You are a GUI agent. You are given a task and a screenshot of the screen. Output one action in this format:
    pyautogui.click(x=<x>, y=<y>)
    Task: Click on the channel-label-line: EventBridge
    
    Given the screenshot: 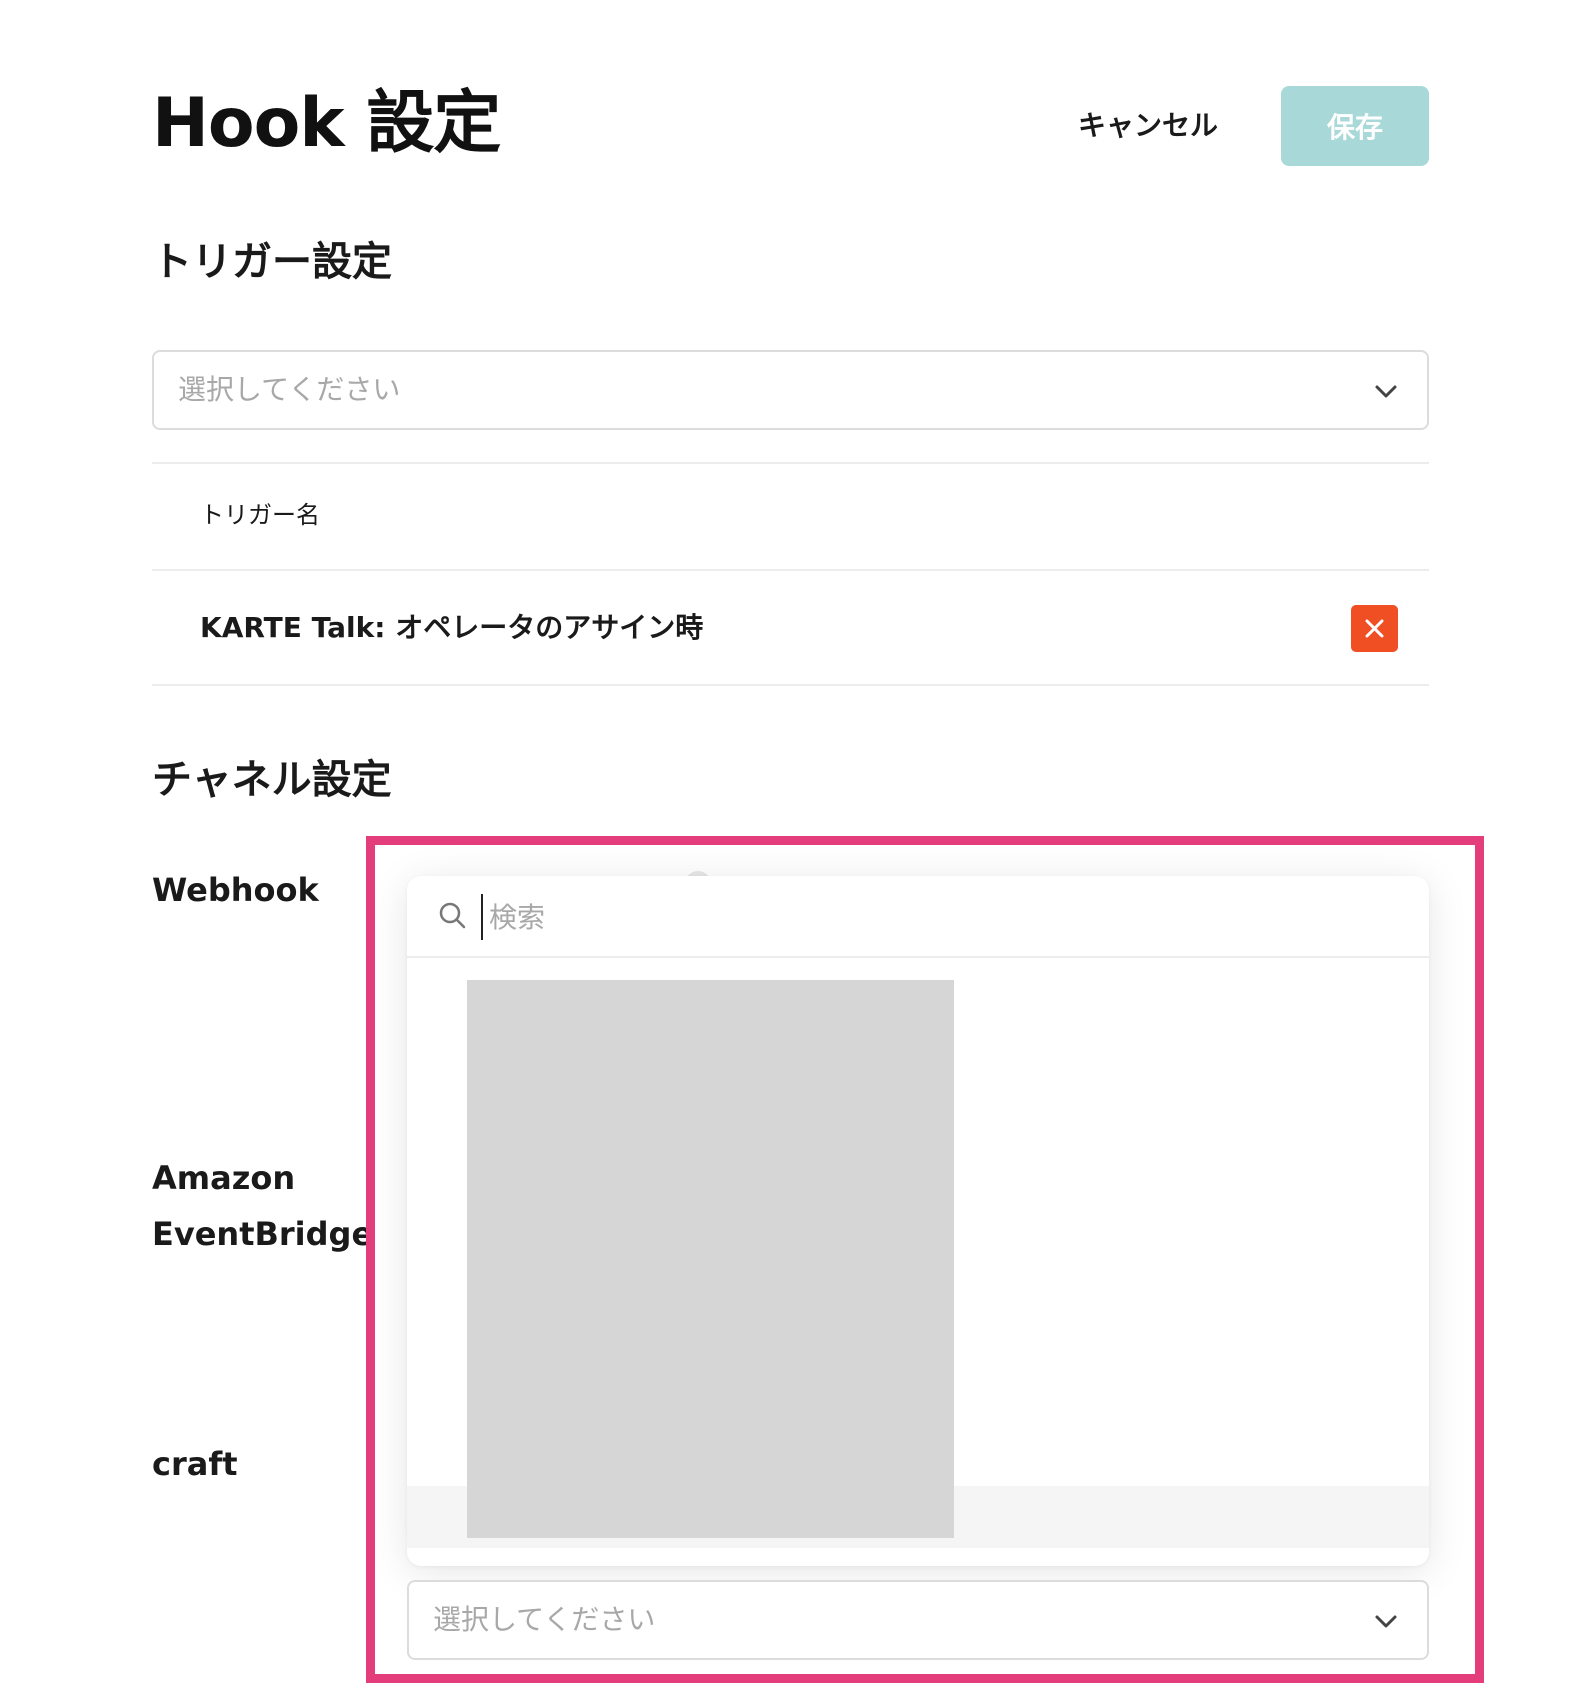 What is the action you would take?
    pyautogui.click(x=263, y=1234)
    